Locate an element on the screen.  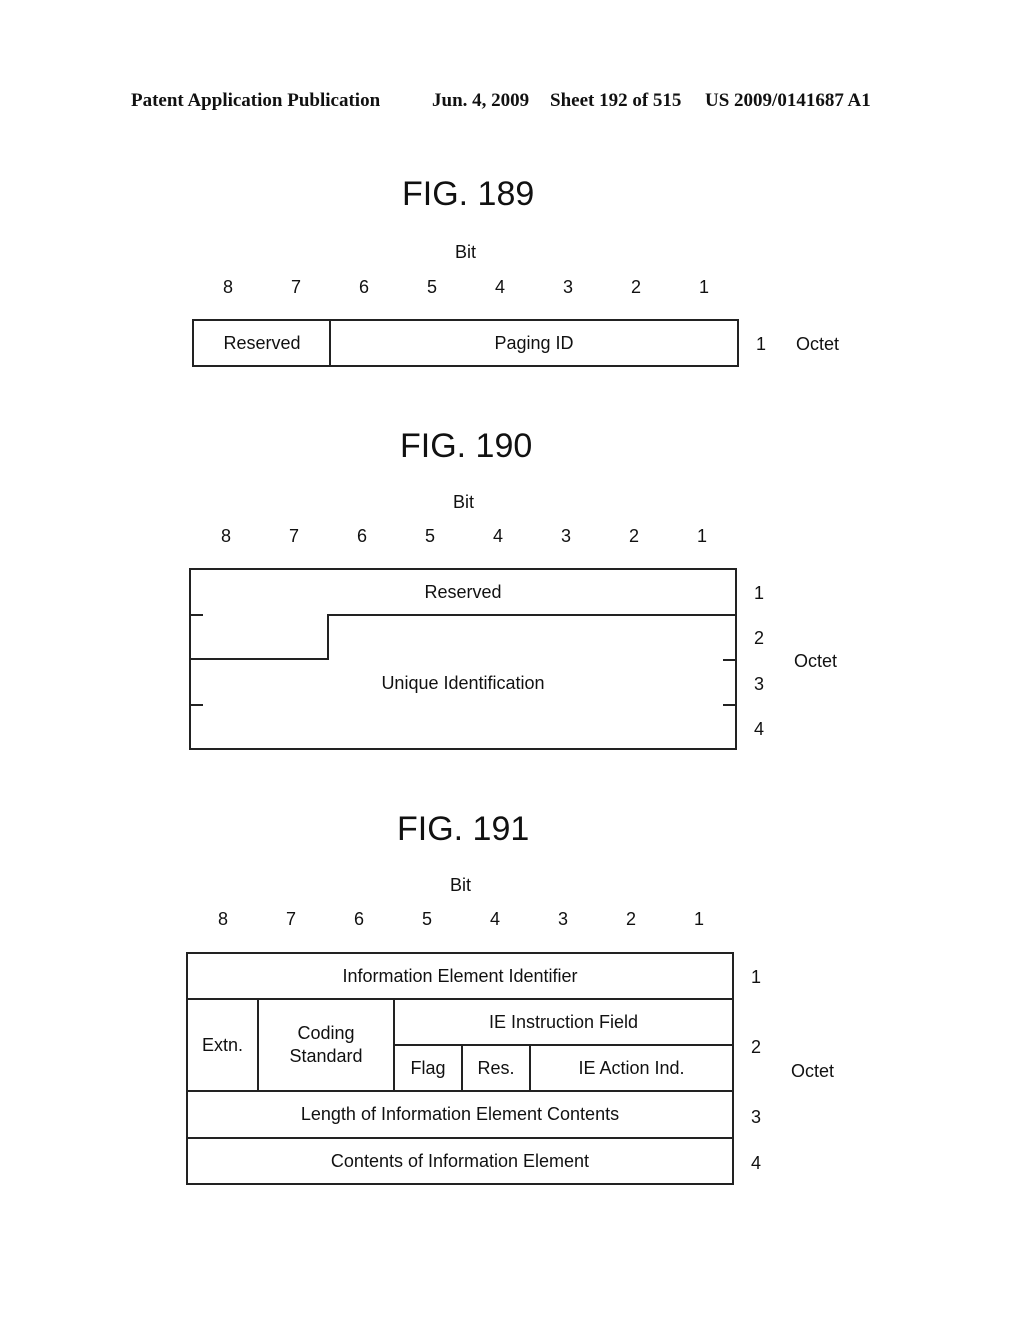
publication-date: Jun. 4, 2009 is located at coordinates (481, 100).